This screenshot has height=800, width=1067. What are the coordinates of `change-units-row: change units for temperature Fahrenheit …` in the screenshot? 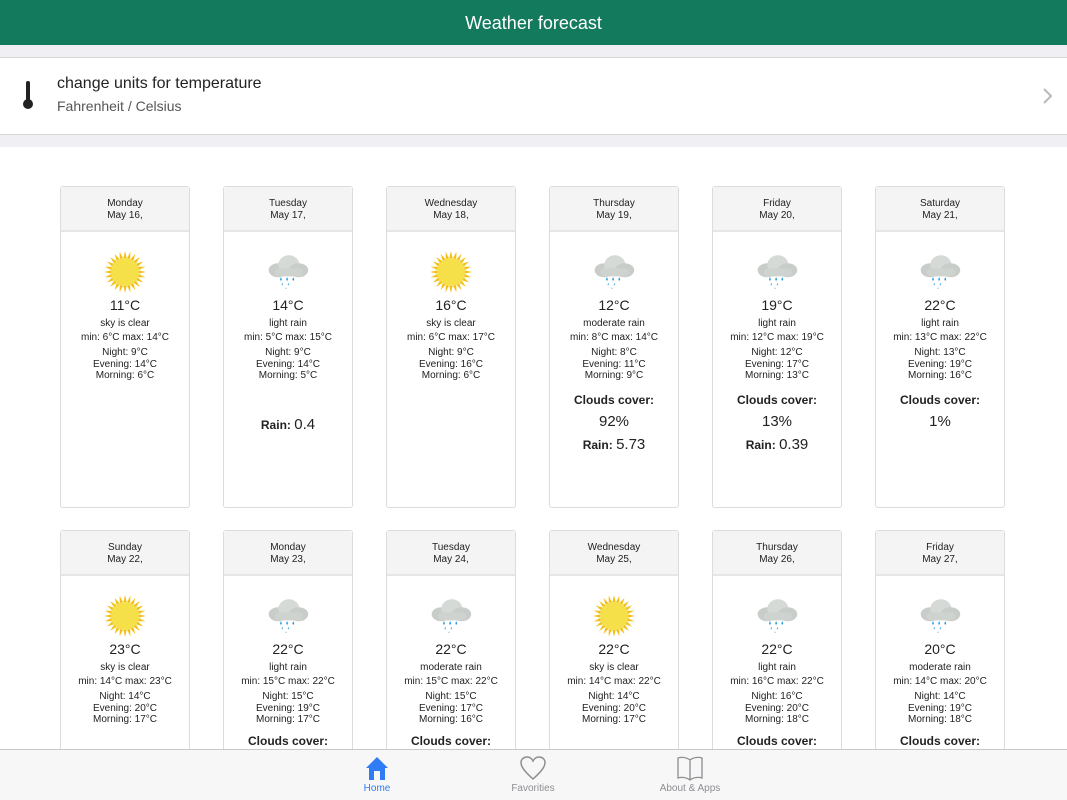 It's located at (533, 96).